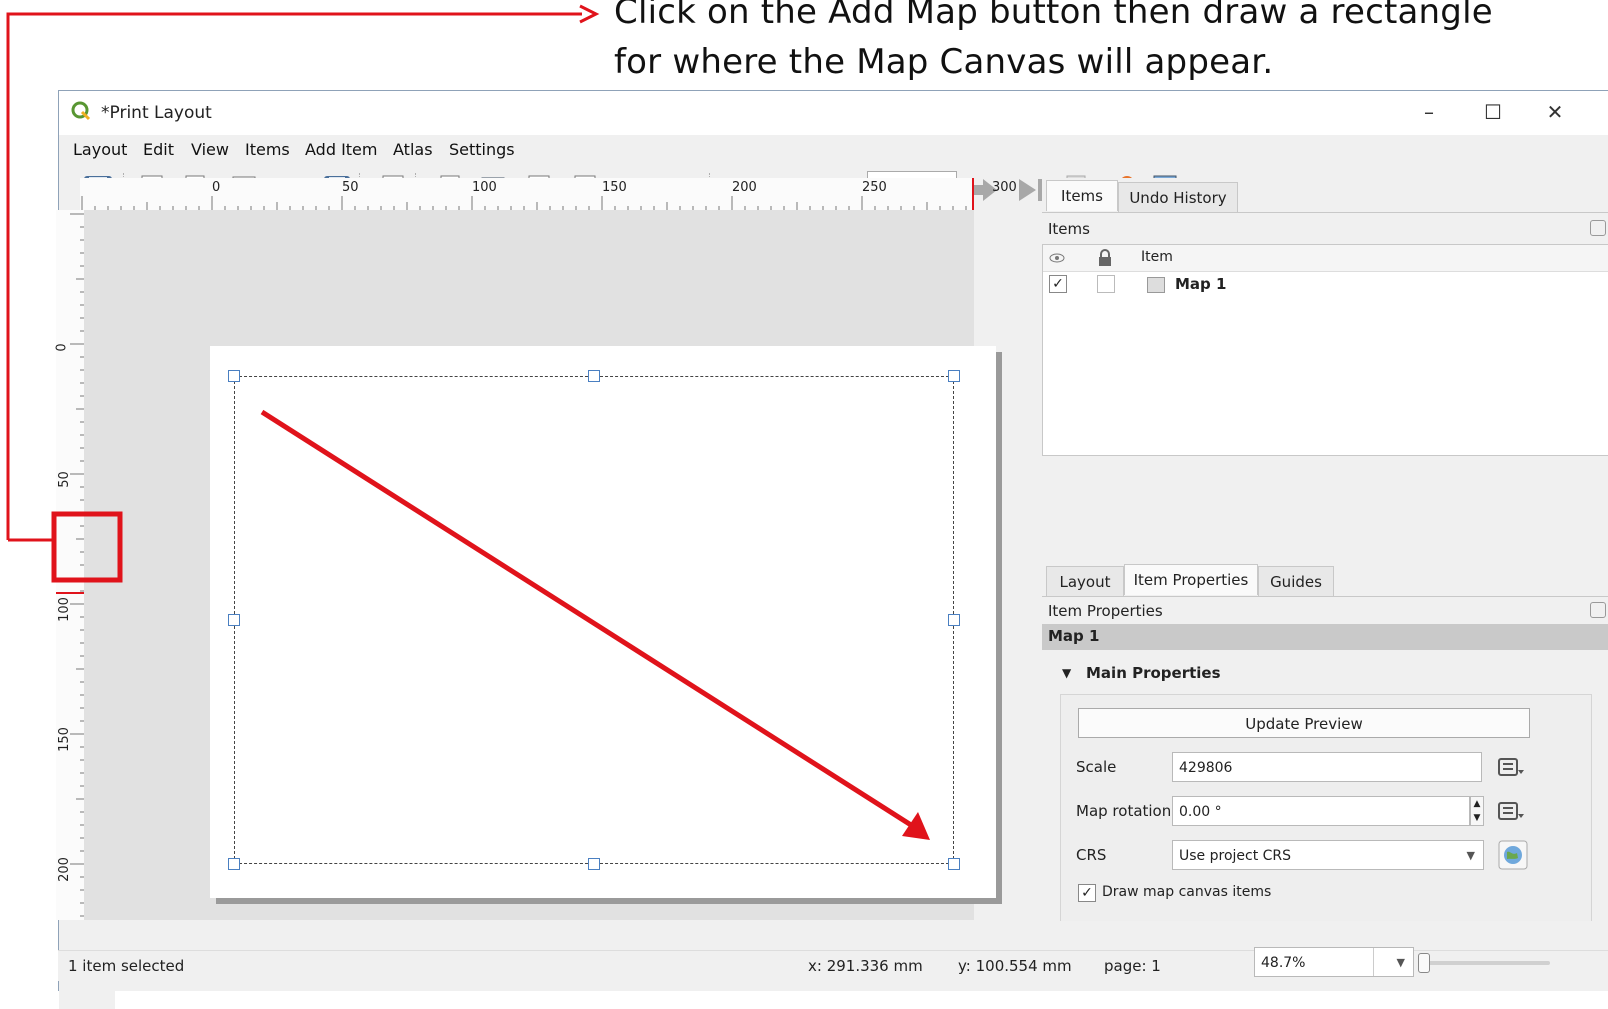  I want to click on tab-guides: Guides, so click(1296, 581).